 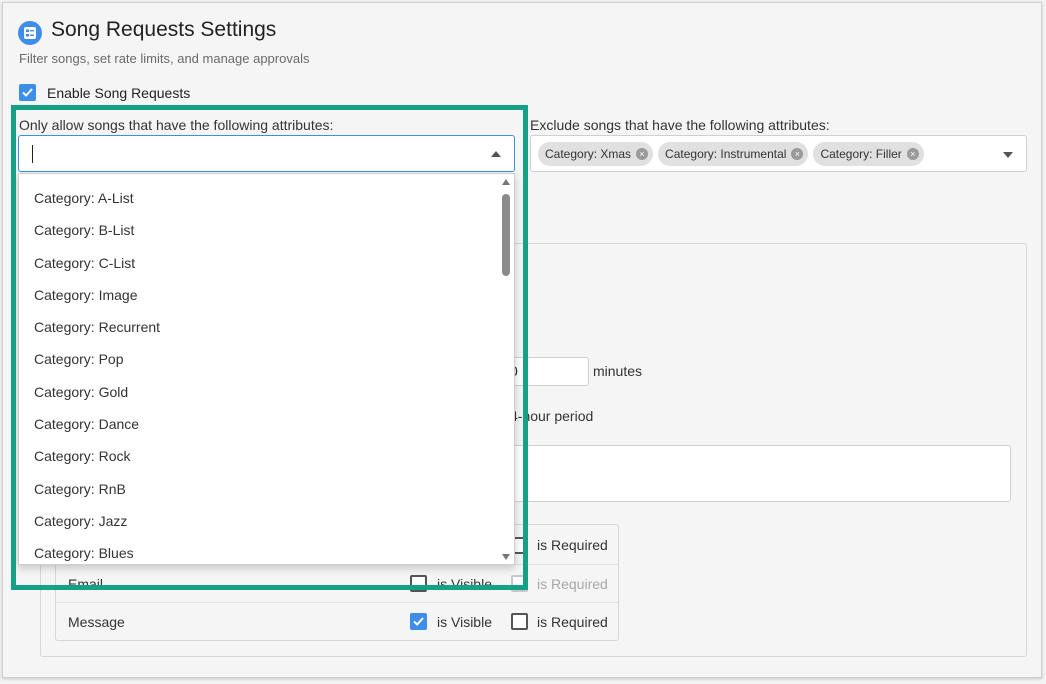 I want to click on dropdown-option: Category: Pop, so click(x=258, y=359).